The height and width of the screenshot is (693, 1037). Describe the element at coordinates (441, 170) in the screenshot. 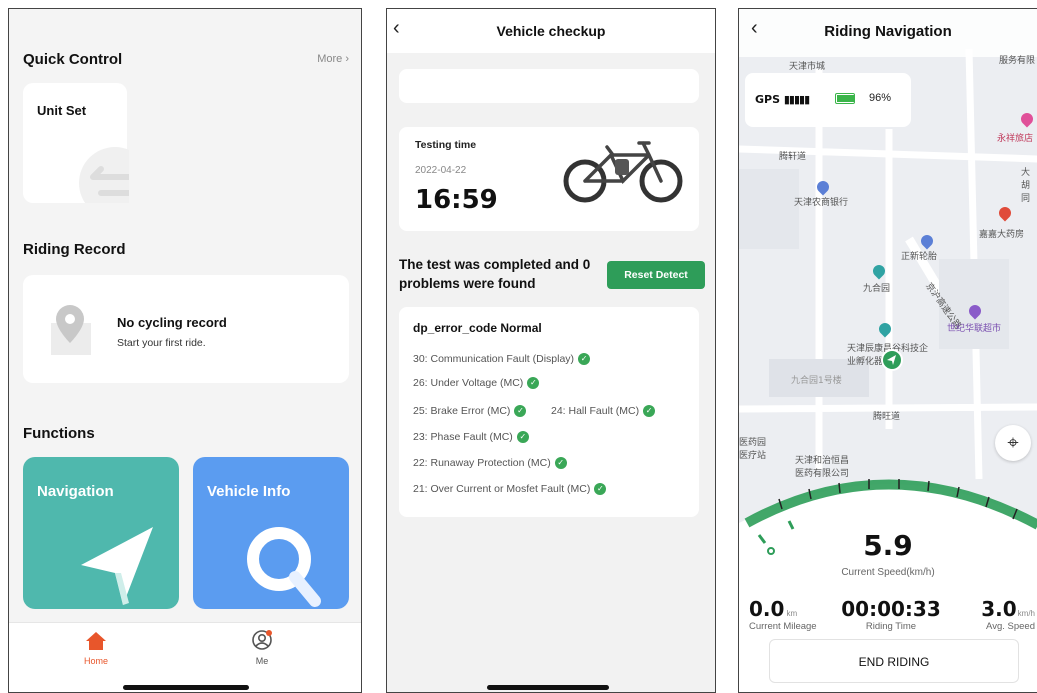

I see `test-date: 2022-04-22` at that location.